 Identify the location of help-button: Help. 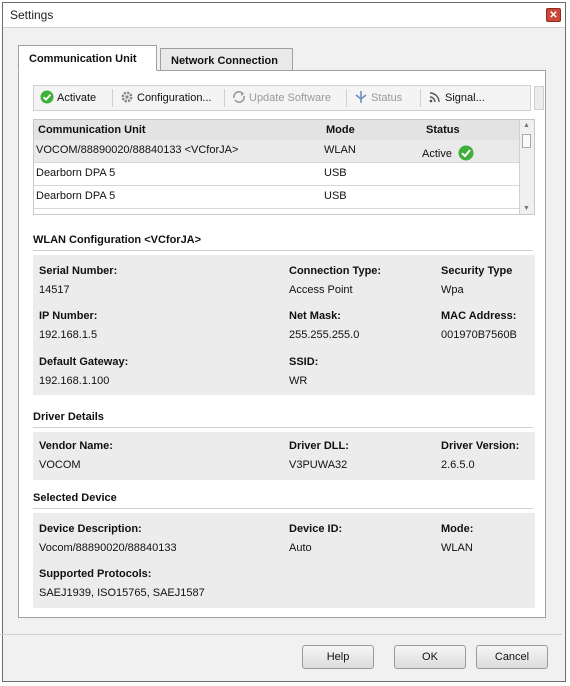
(338, 657).